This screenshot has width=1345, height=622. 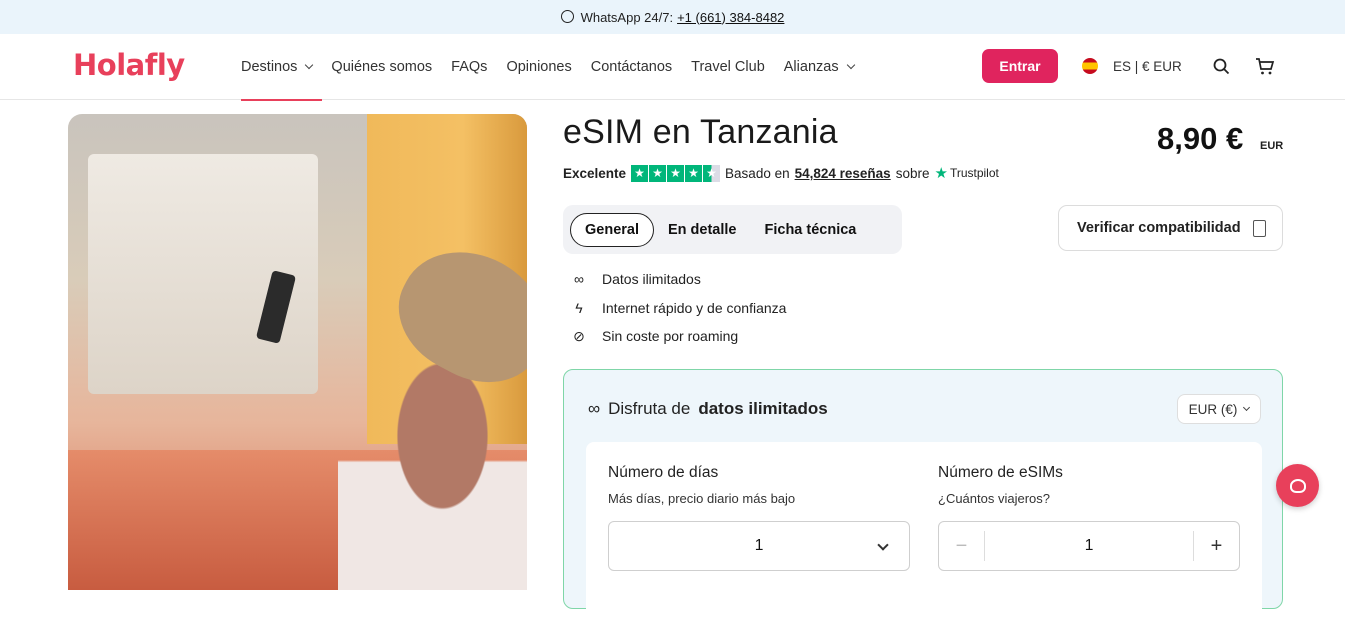 I want to click on nav-opiniones: Opiniones, so click(x=539, y=67).